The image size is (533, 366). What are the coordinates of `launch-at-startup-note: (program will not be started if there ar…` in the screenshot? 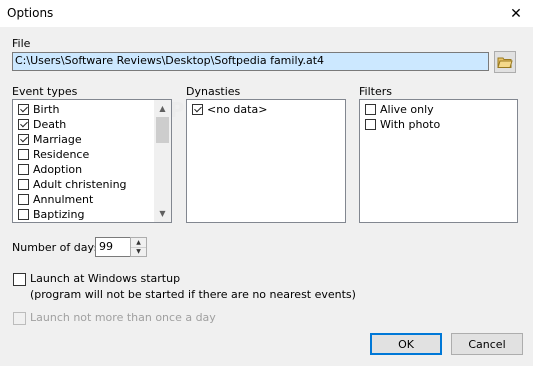 It's located at (193, 294).